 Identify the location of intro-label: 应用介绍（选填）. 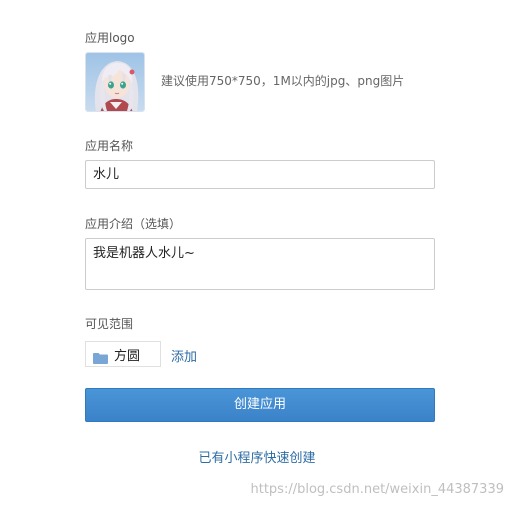
(133, 224).